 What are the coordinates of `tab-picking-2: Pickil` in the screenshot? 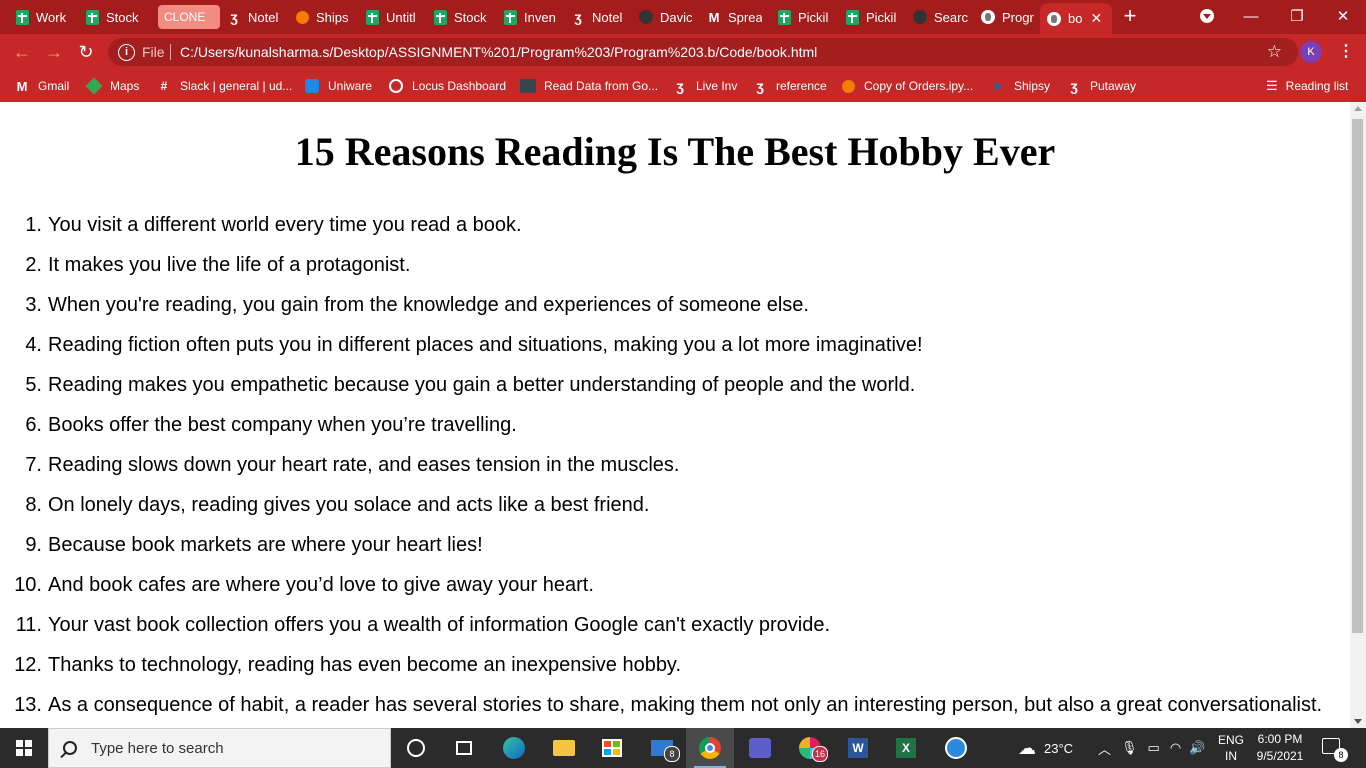 It's located at (872, 17).